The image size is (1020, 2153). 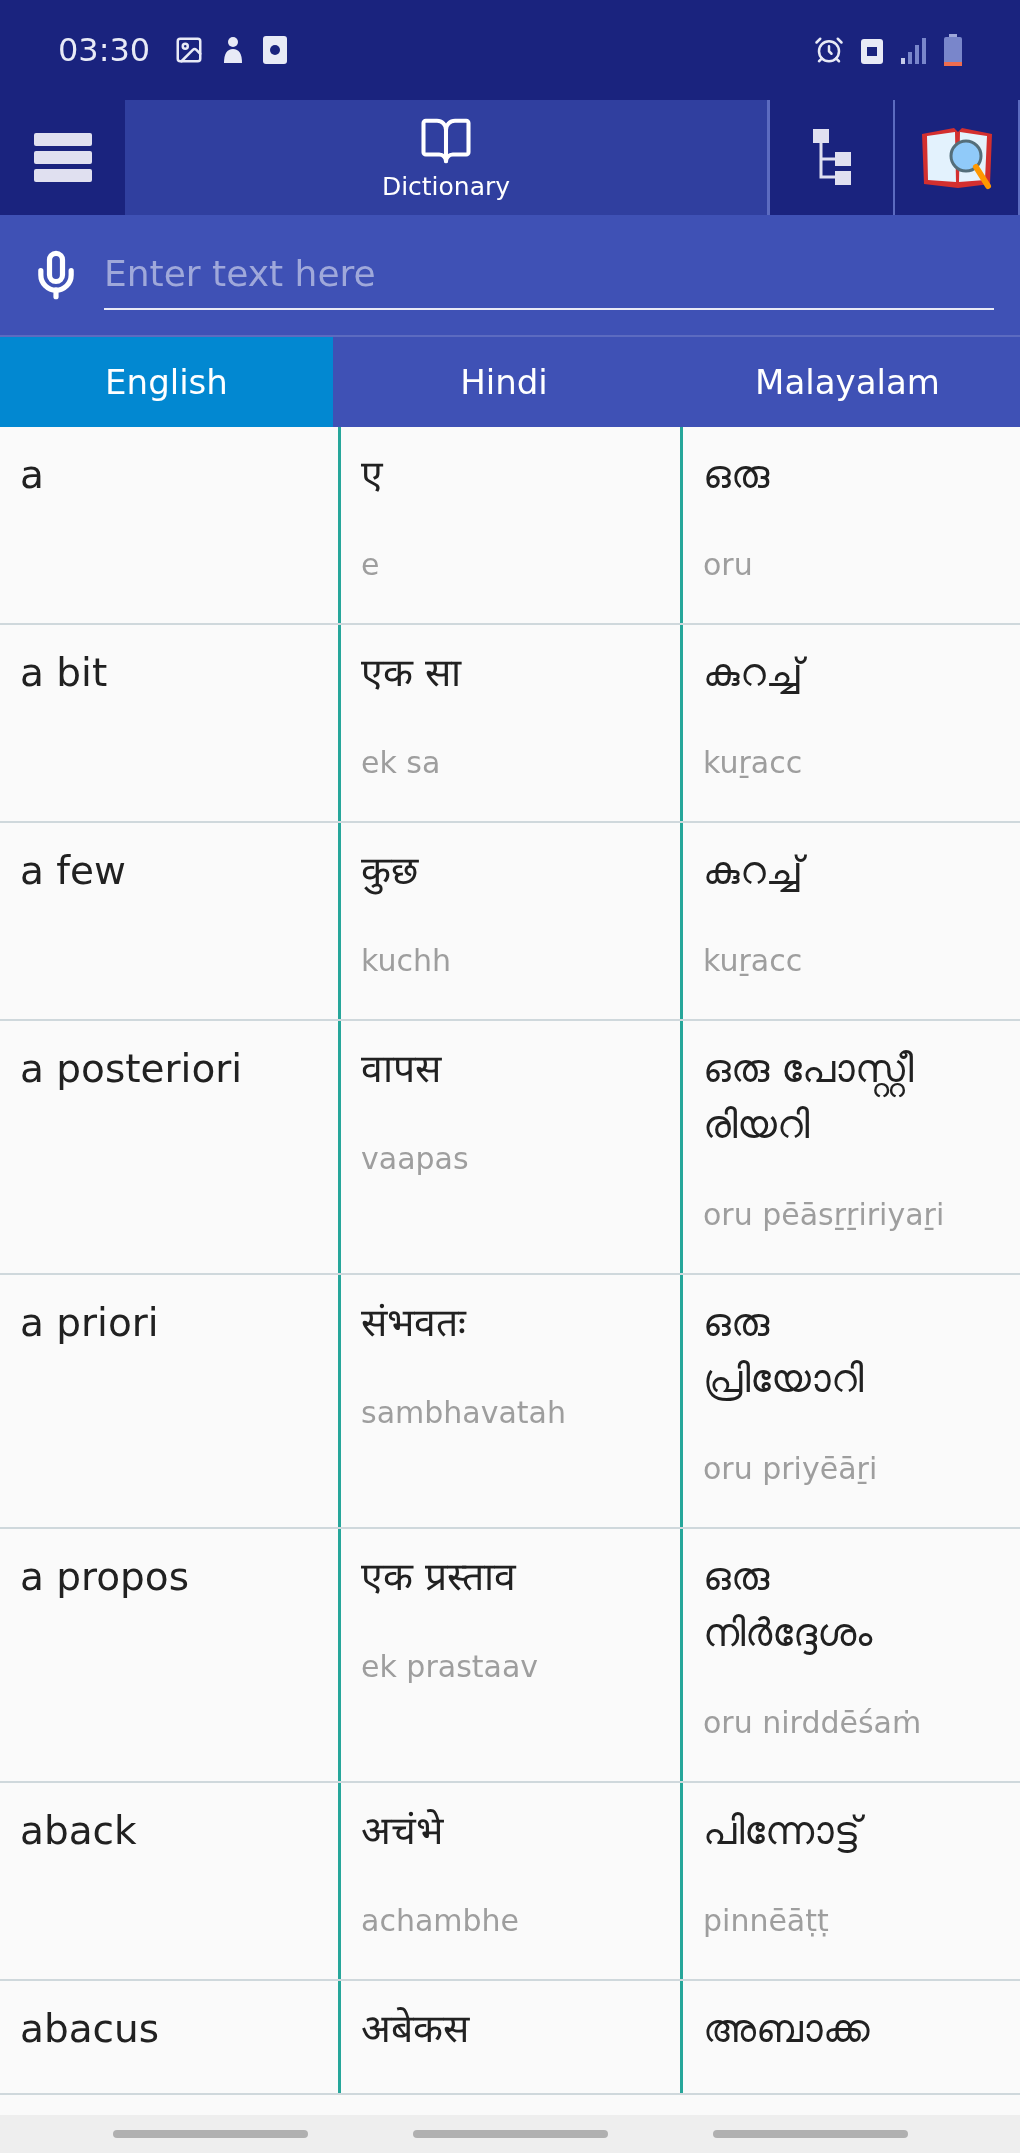 I want to click on language-tab: English, so click(x=166, y=382).